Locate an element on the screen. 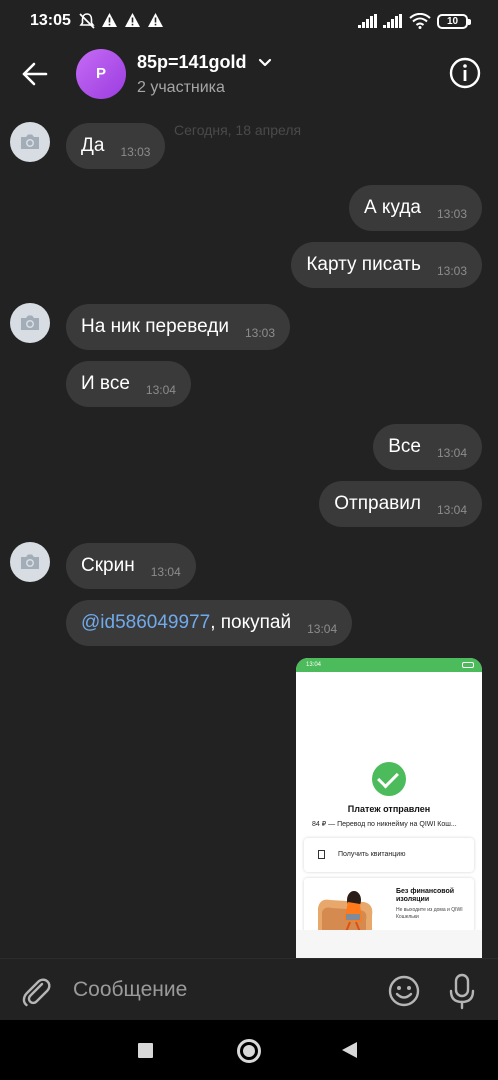  chat-title: 85p=141gold is located at coordinates (192, 62).